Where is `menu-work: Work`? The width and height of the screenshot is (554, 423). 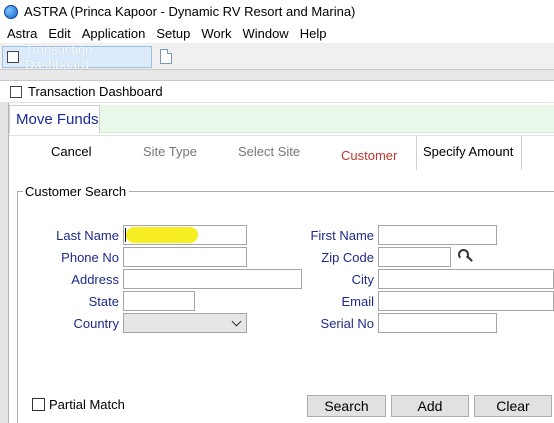
menu-work: Work is located at coordinates (217, 33).